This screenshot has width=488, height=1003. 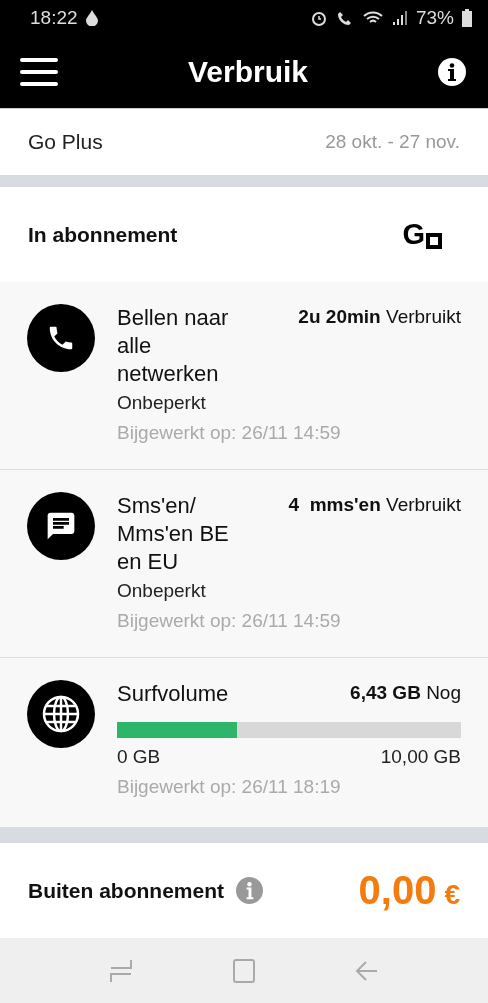 What do you see at coordinates (434, 17) in the screenshot?
I see `battery-percentage: 73%` at bounding box center [434, 17].